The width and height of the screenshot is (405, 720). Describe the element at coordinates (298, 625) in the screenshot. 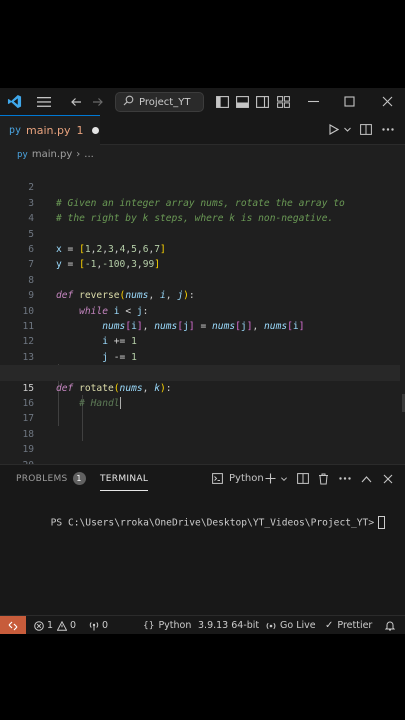

I see `go-live-label: Go Live` at that location.